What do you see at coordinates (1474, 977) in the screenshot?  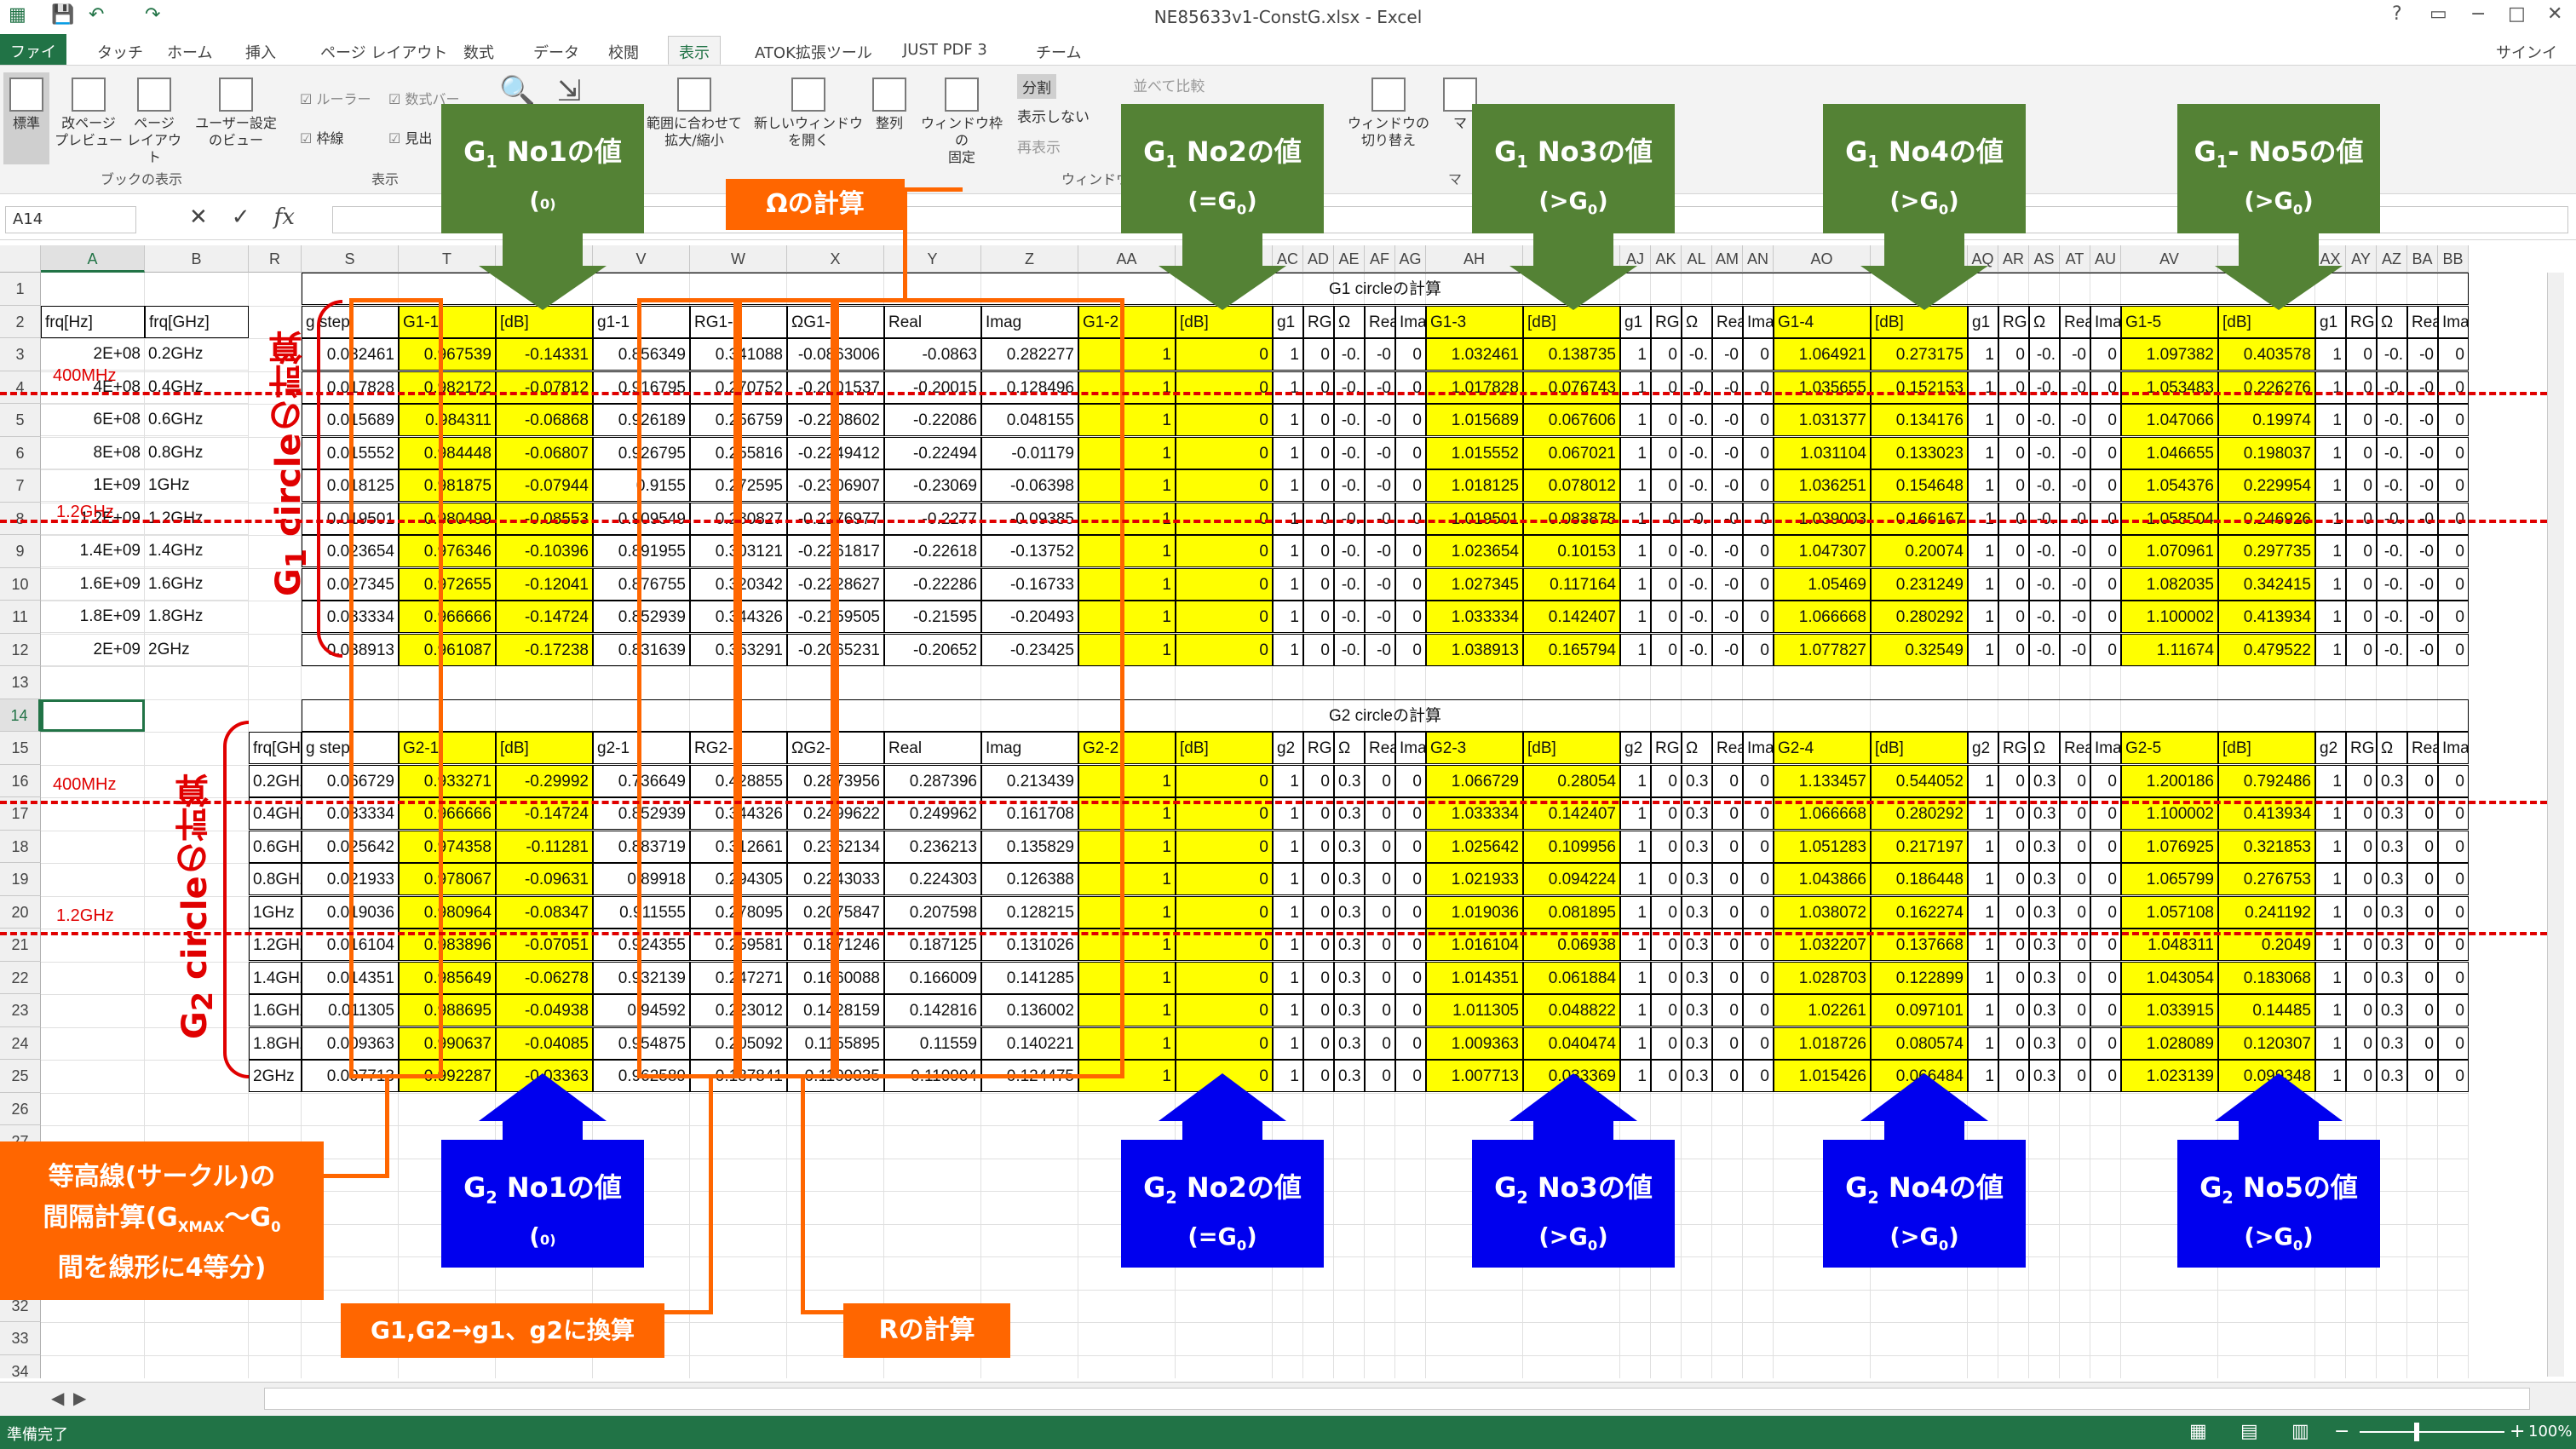 I see `data-cell: 1.014351` at bounding box center [1474, 977].